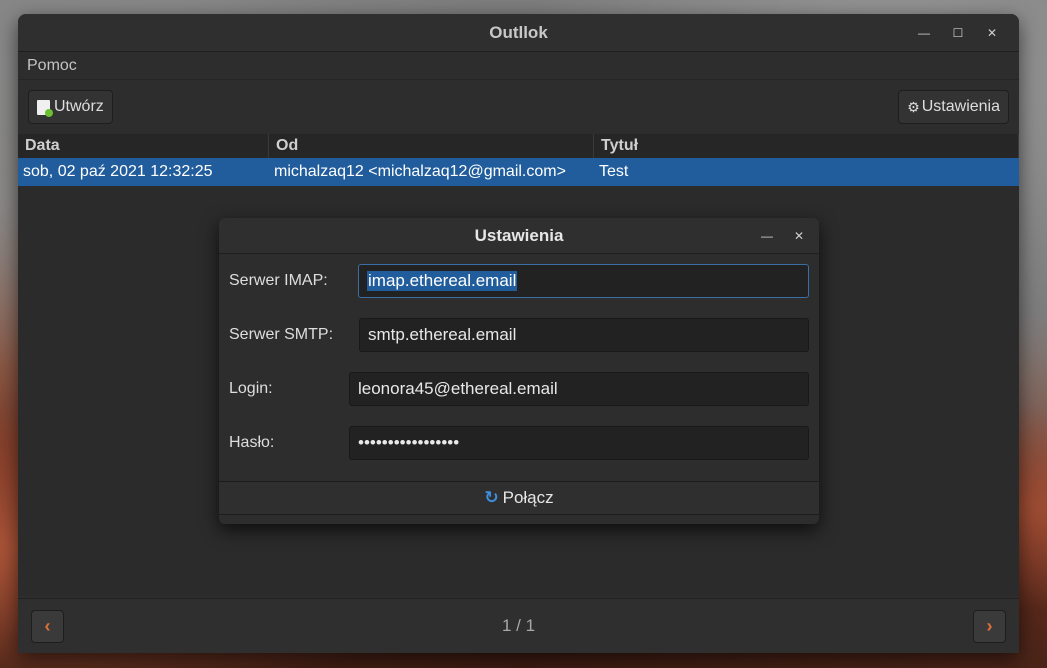 The width and height of the screenshot is (1047, 668). Describe the element at coordinates (442, 334) in the screenshot. I see `smtp-value: smtp.ethereal.email` at that location.